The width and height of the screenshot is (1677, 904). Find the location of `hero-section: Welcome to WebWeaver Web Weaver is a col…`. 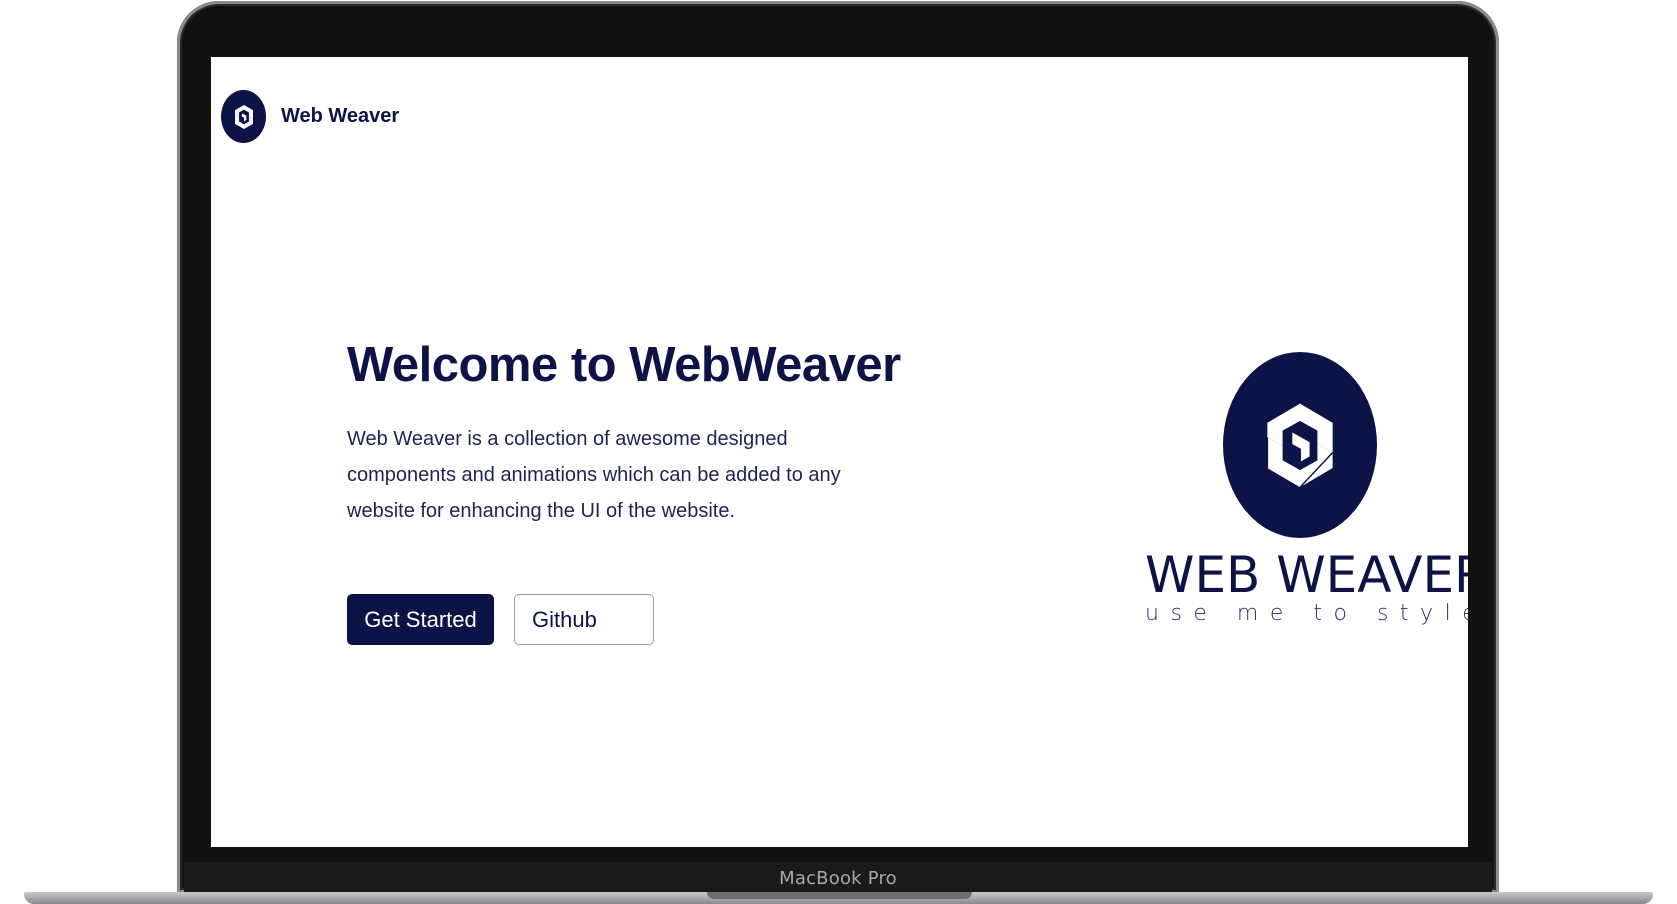

hero-section: Welcome to WebWeaver Web Weaver is a col… is located at coordinates (627, 433).